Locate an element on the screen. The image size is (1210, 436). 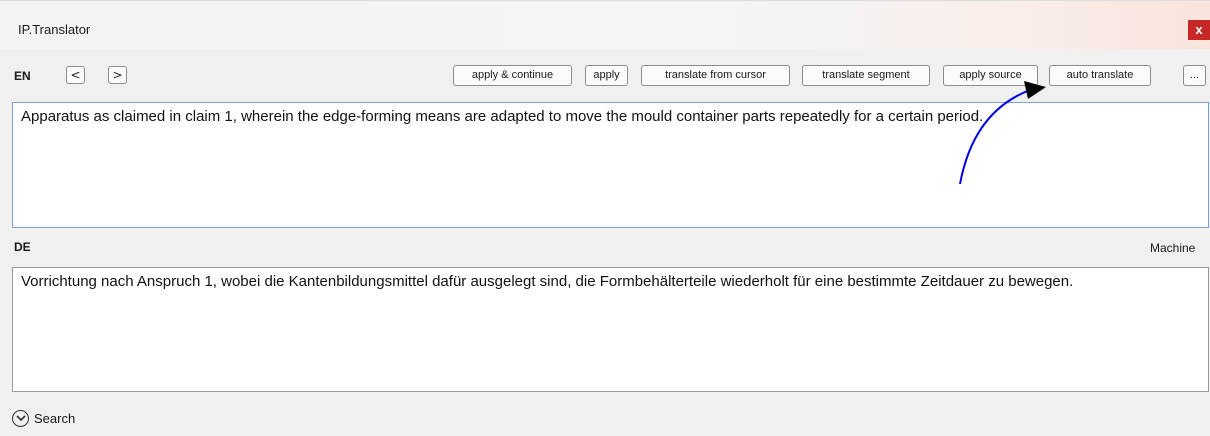
target-language-label: DE is located at coordinates (22, 247).